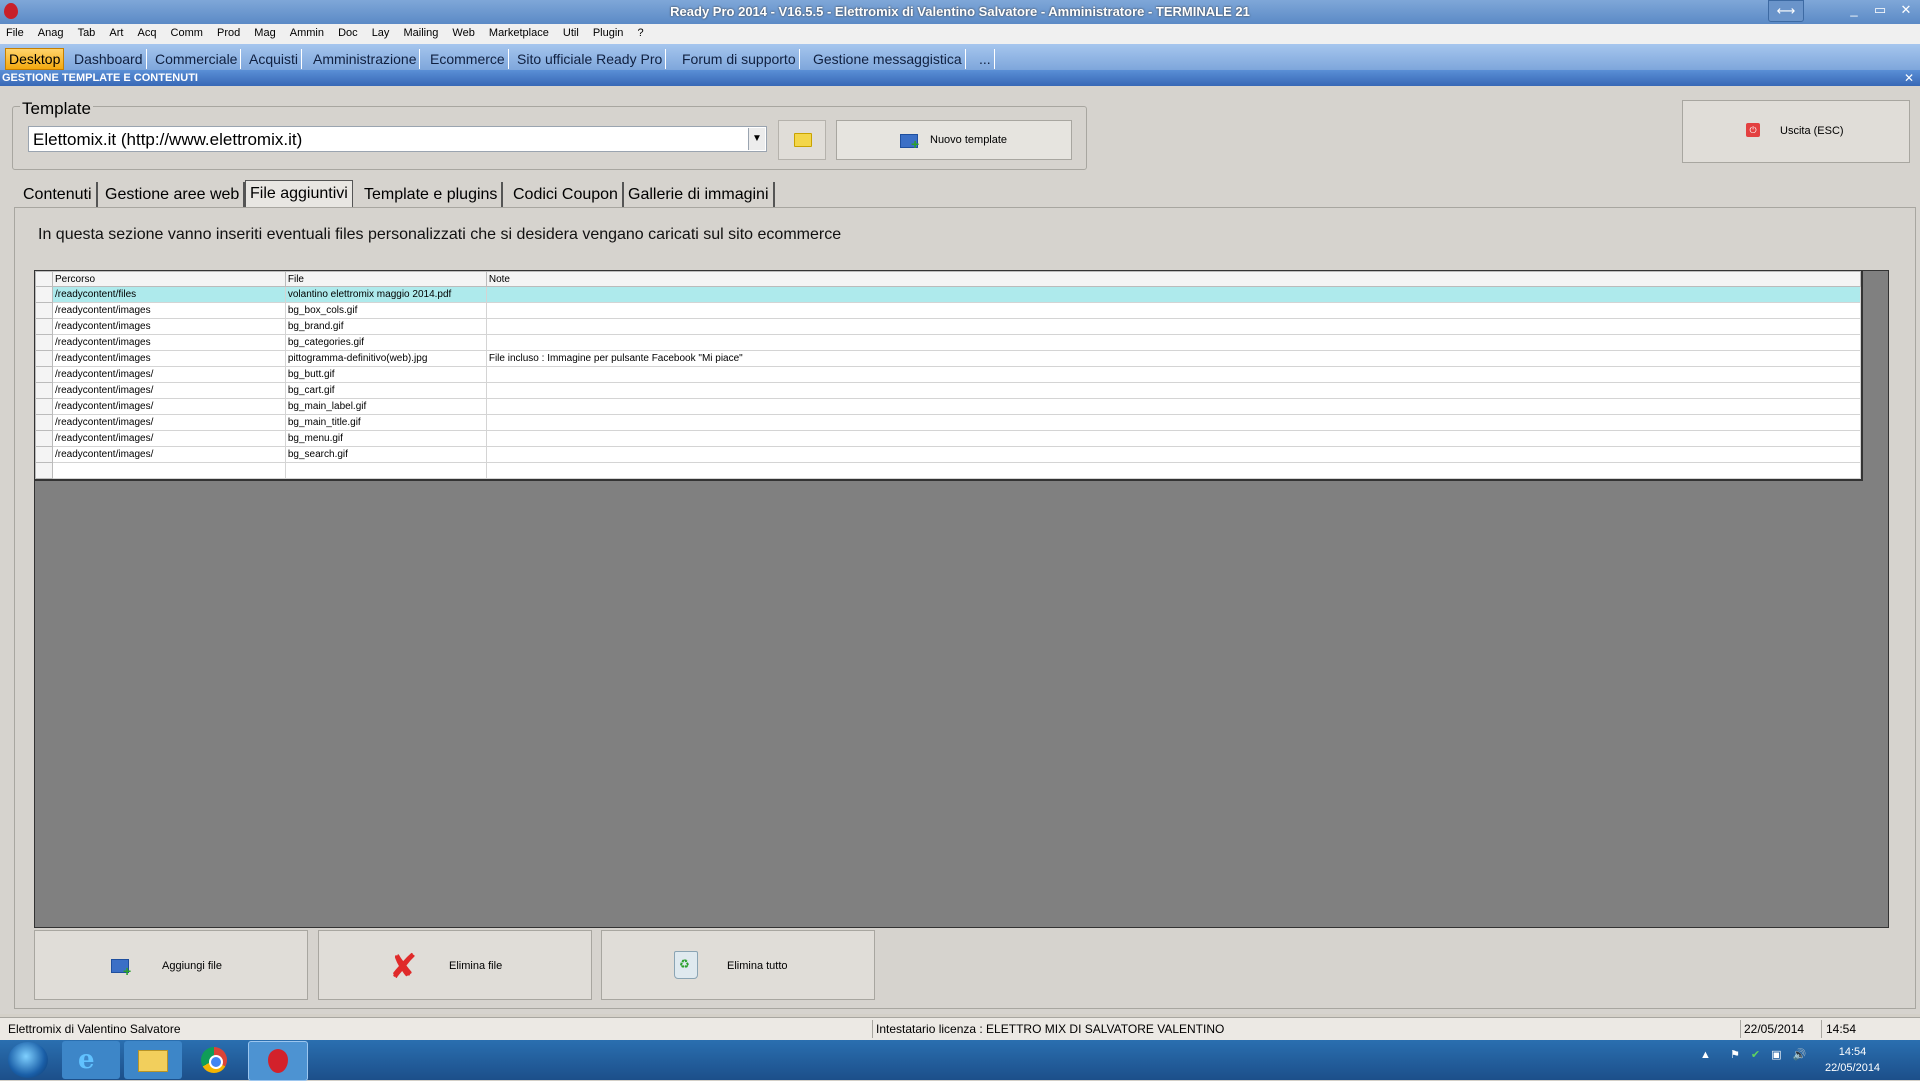  What do you see at coordinates (948, 390) in the screenshot?
I see `table-row: /readycontent/images/bg_cart.gif` at bounding box center [948, 390].